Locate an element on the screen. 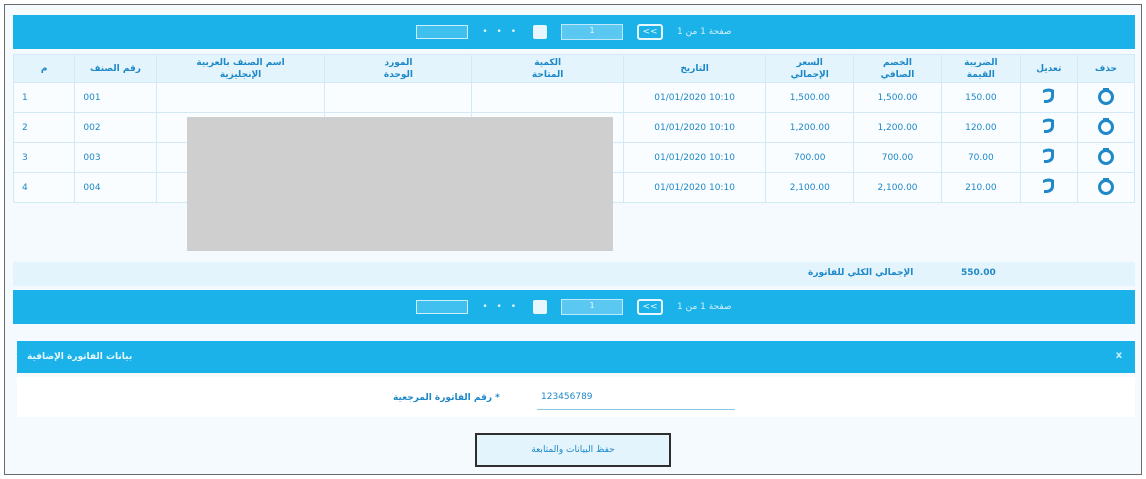  column-header: السعر الإجمالي is located at coordinates (810, 68).